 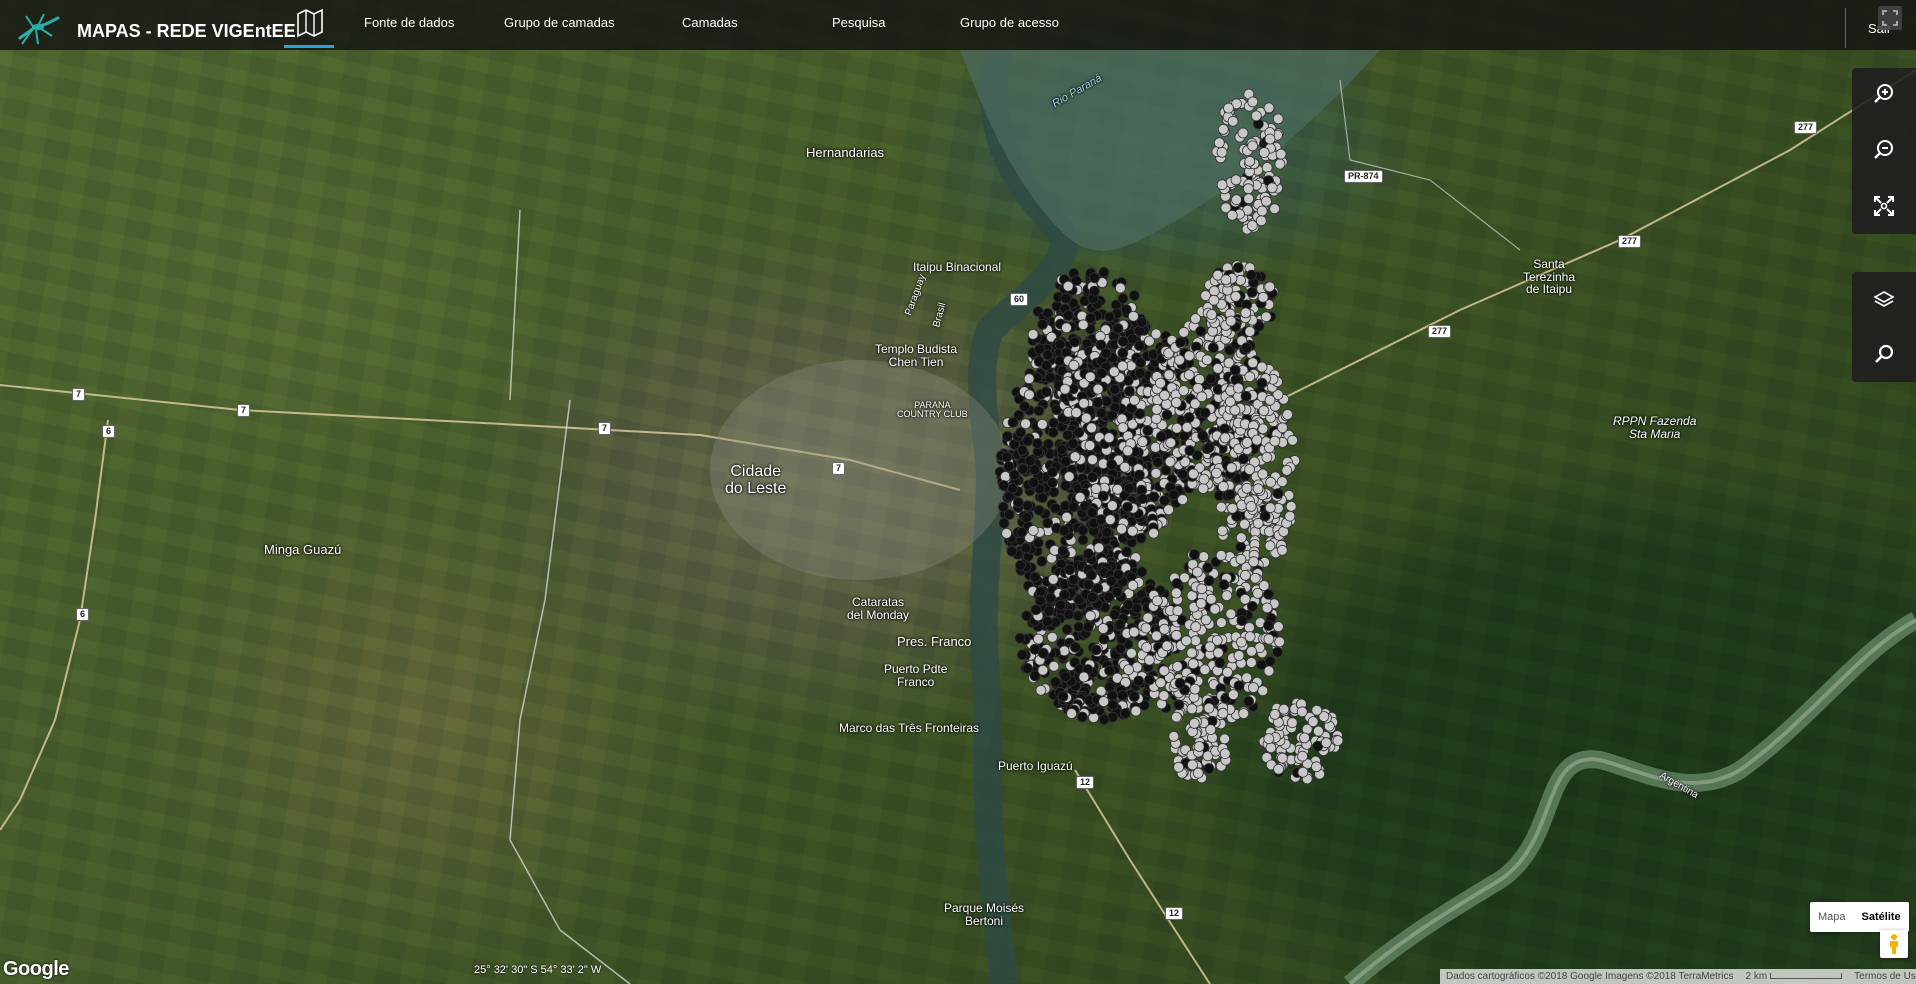 I want to click on nav-camadas: Camadas, so click(x=710, y=22).